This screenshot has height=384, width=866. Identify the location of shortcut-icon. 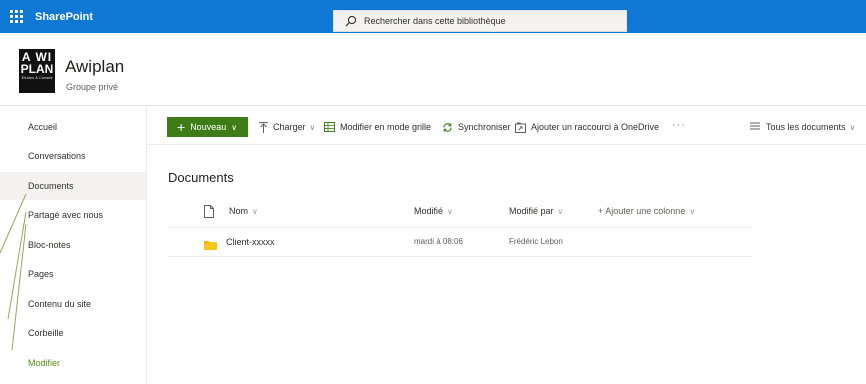
(520, 127).